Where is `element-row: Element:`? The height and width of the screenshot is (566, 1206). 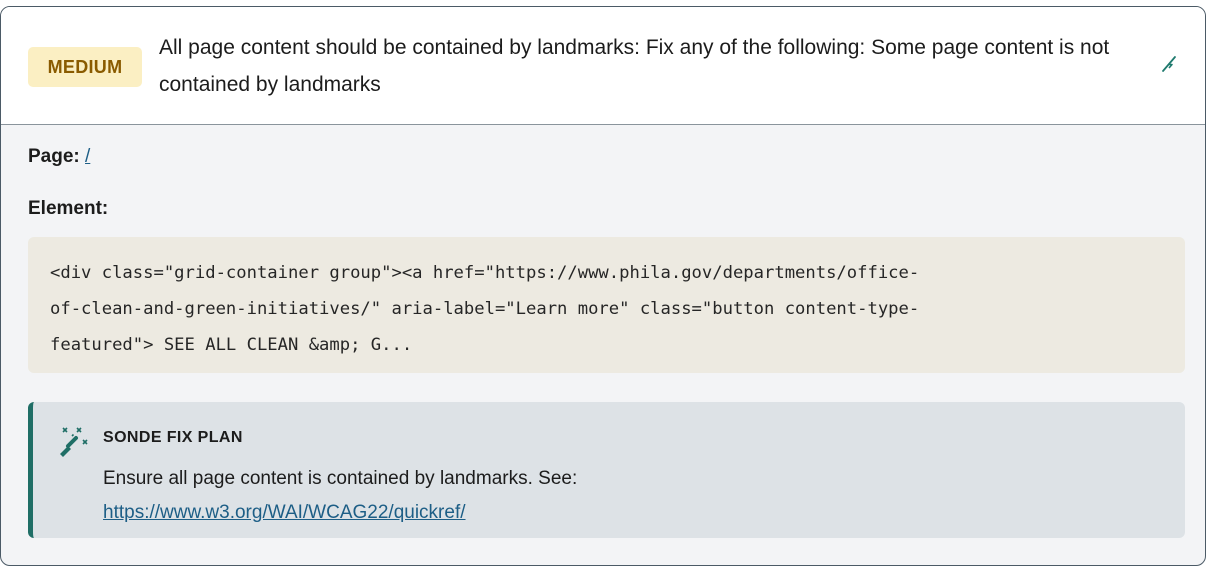 element-row: Element: is located at coordinates (68, 209).